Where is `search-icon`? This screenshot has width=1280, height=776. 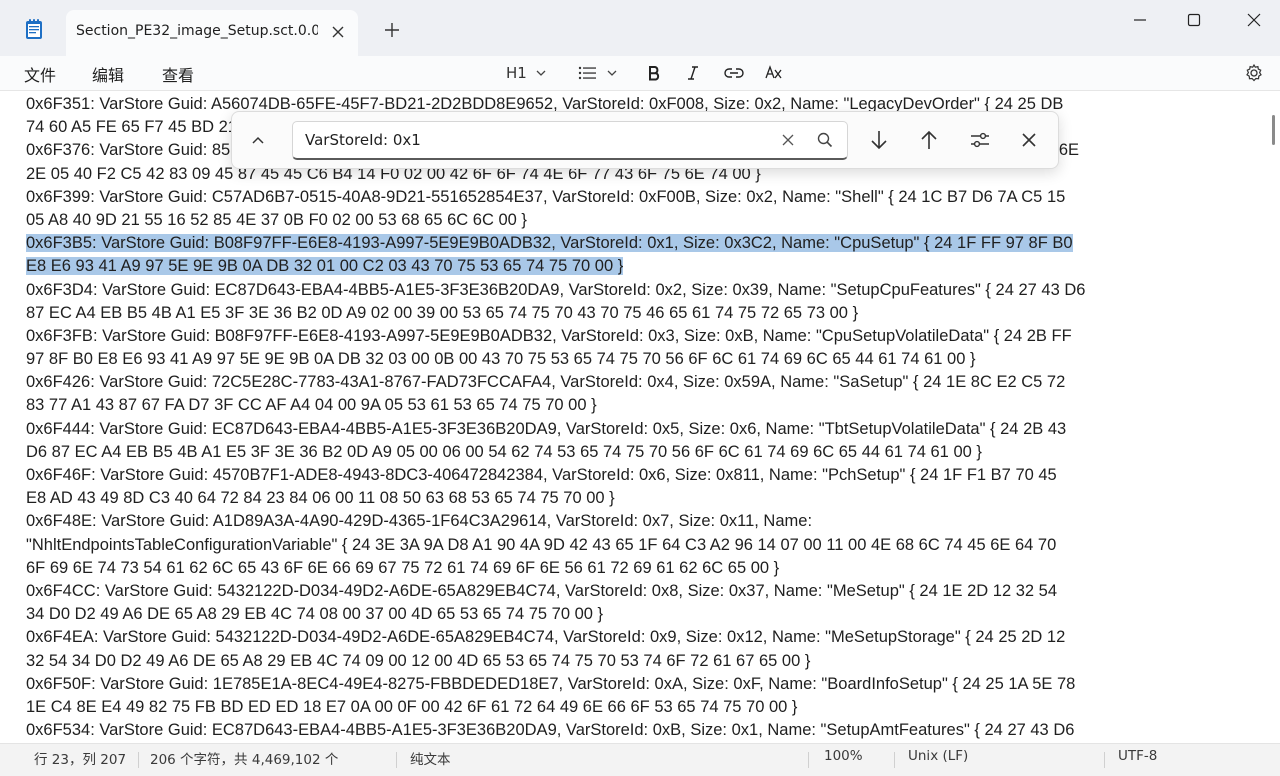 search-icon is located at coordinates (825, 140).